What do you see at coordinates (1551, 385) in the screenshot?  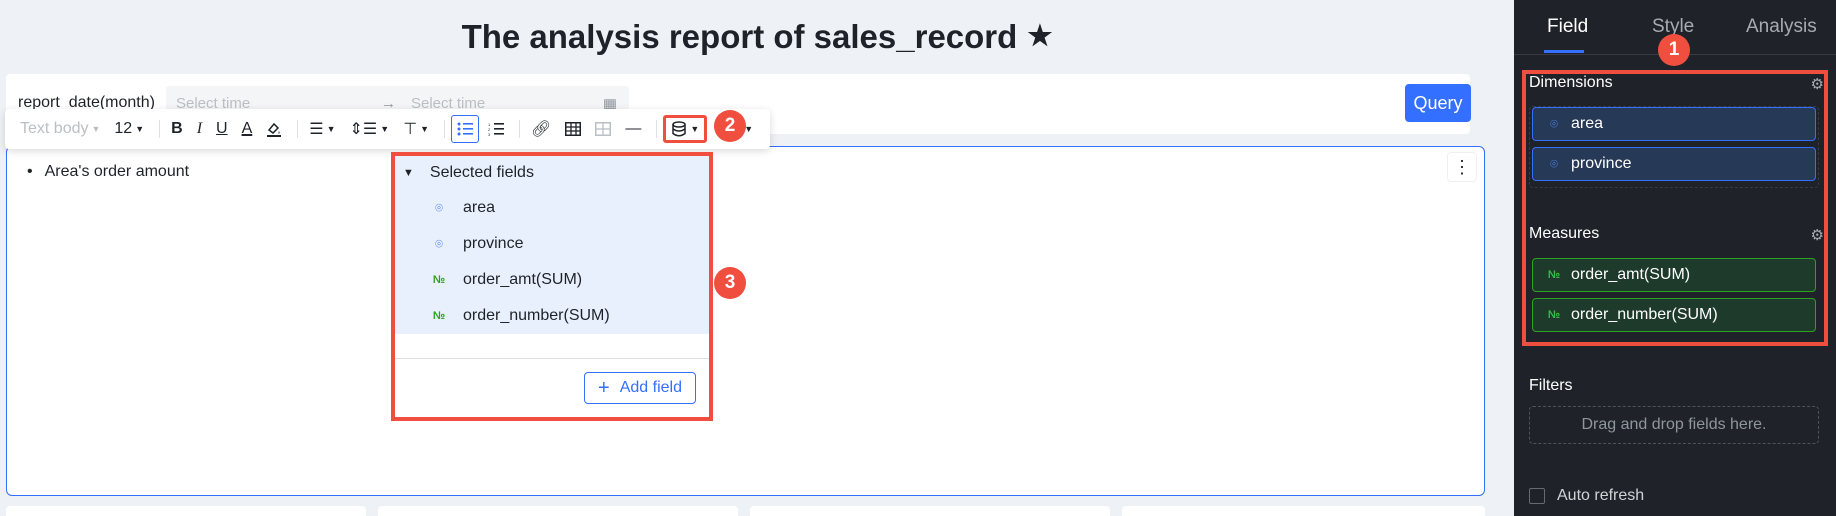 I see `filters-title: Filters` at bounding box center [1551, 385].